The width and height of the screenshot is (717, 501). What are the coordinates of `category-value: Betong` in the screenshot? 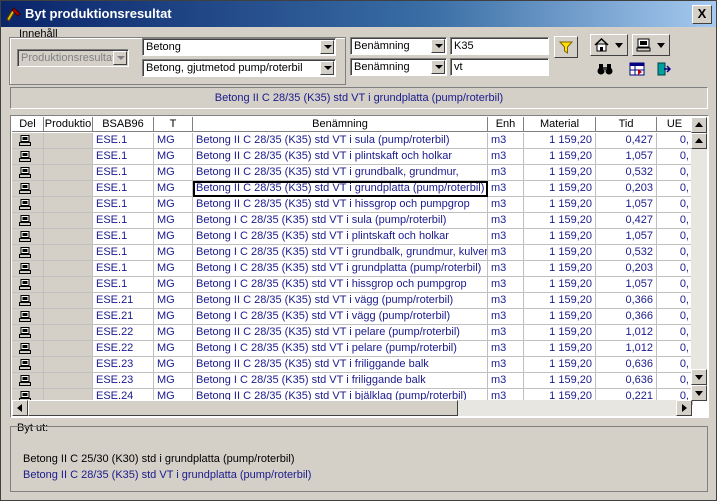 It's located at (163, 47).